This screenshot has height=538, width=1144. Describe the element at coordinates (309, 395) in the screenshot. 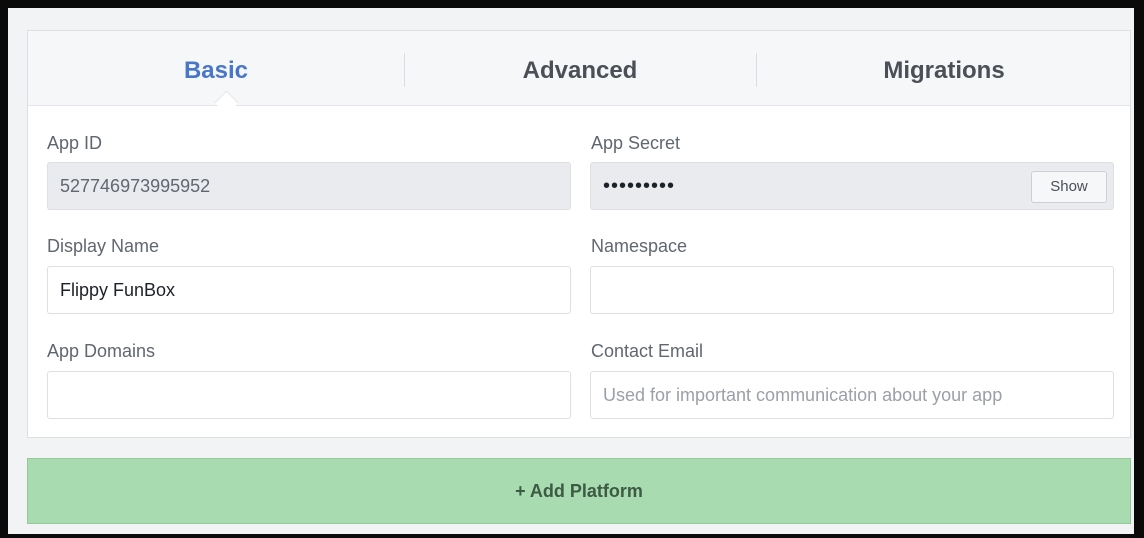

I see `app-domains-input` at that location.